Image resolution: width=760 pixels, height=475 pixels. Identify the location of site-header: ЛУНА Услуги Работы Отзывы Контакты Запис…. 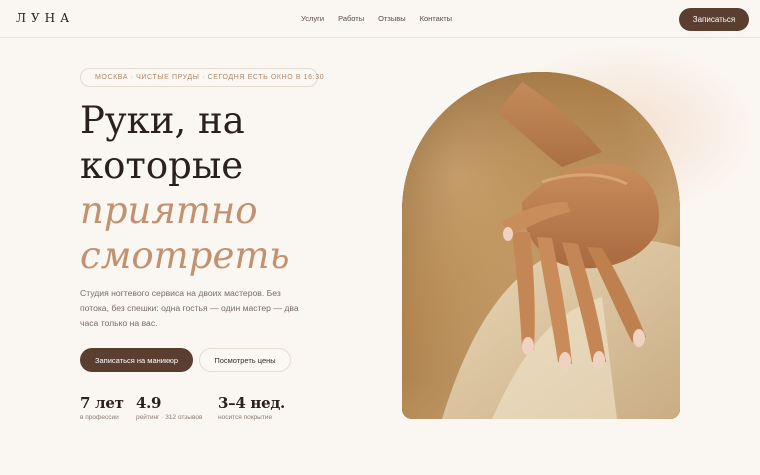
(380, 19).